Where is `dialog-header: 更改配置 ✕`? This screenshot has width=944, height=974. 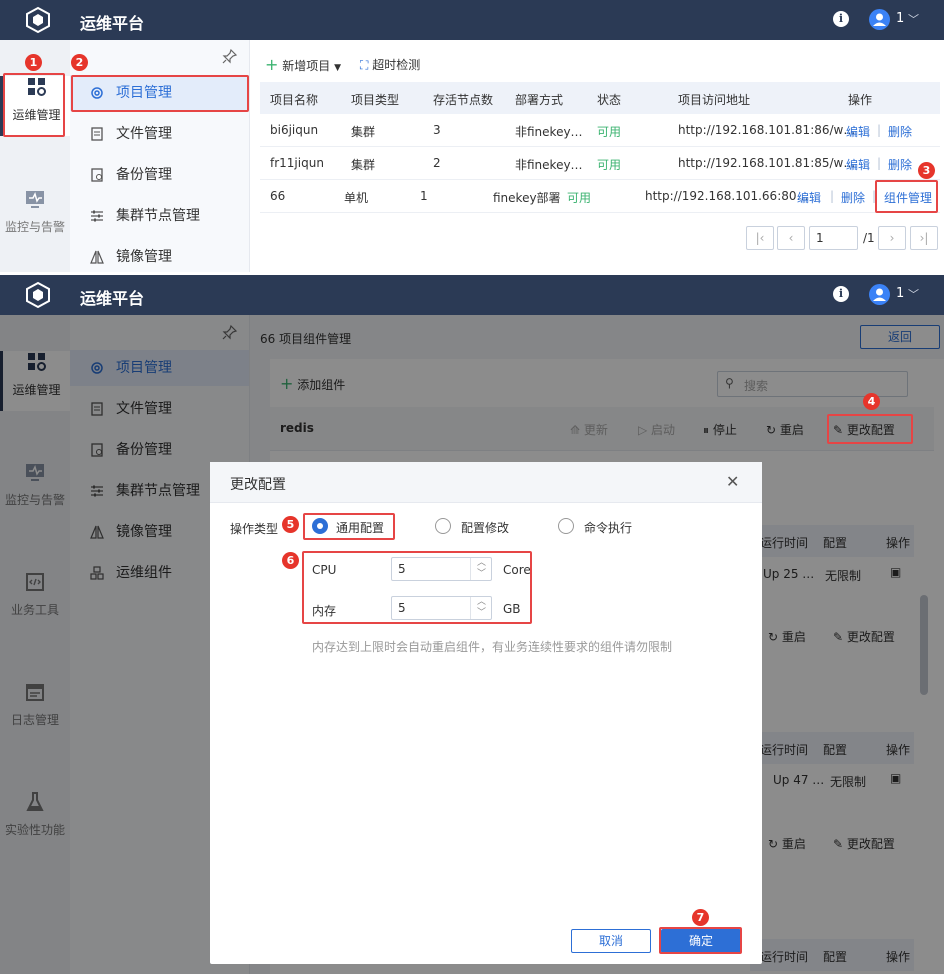
dialog-header: 更改配置 ✕ is located at coordinates (486, 482).